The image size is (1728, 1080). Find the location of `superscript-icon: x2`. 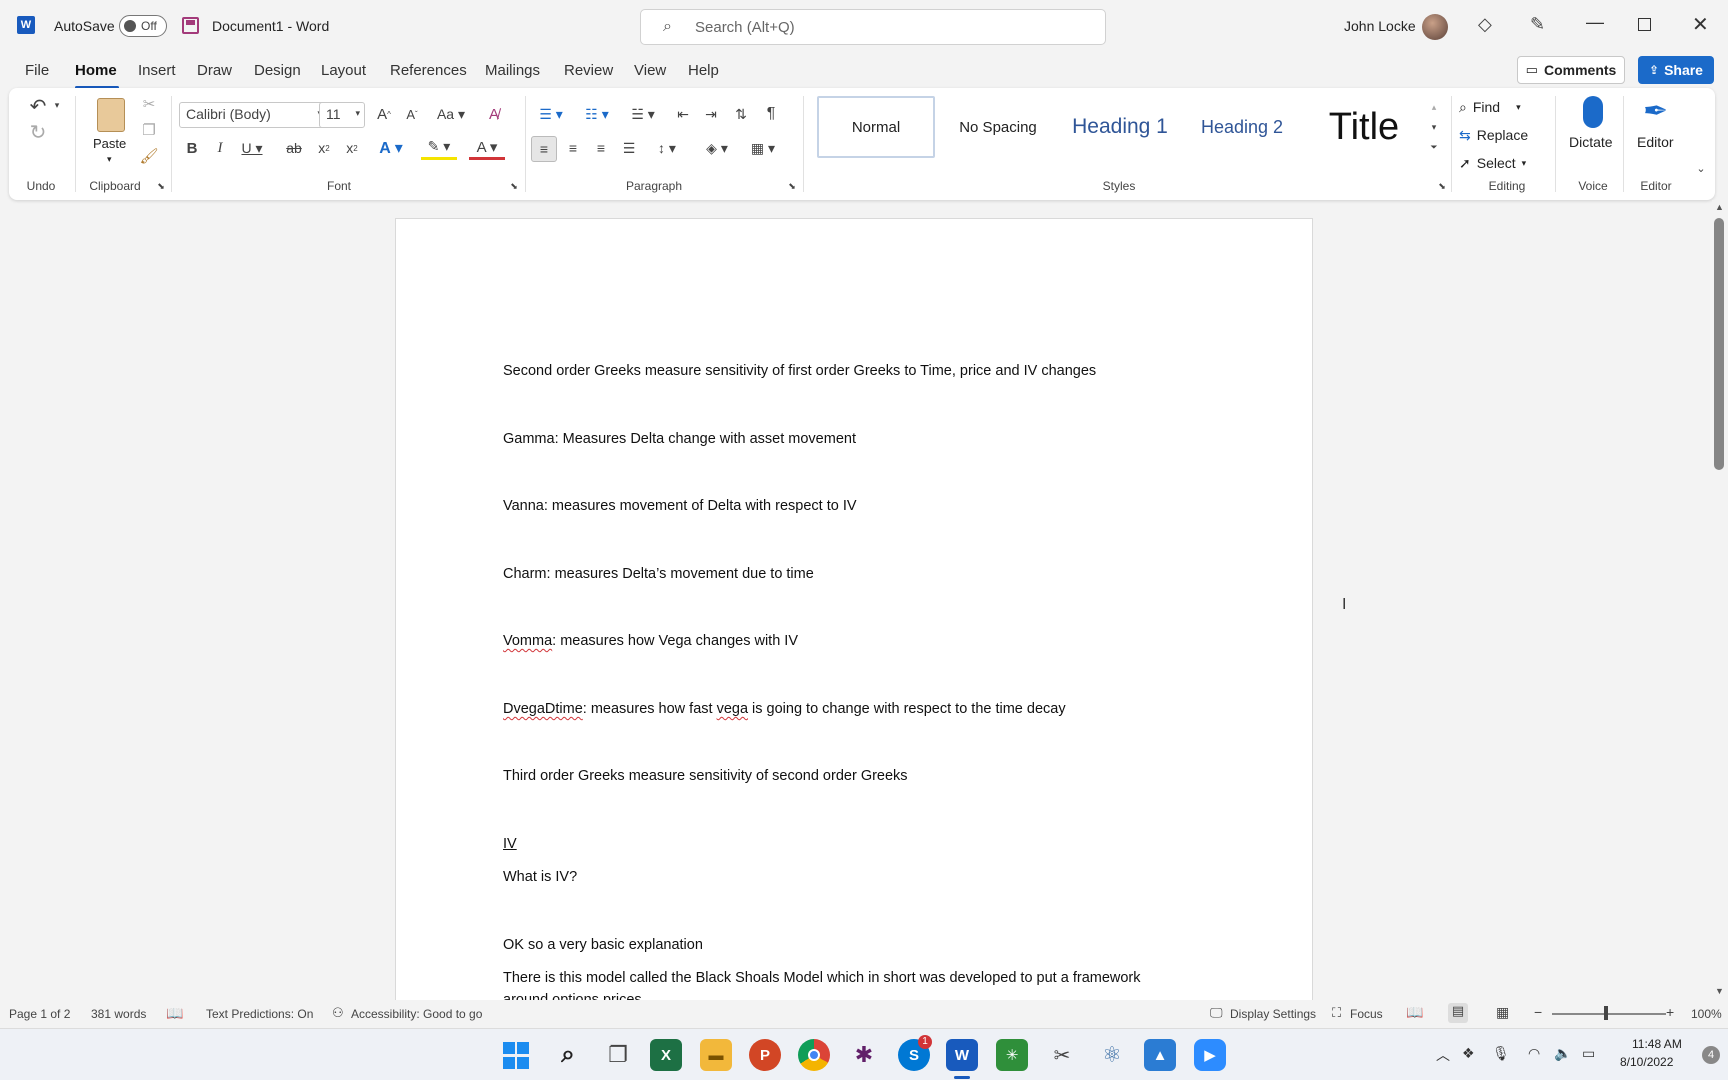

superscript-icon: x2 is located at coordinates (352, 148).